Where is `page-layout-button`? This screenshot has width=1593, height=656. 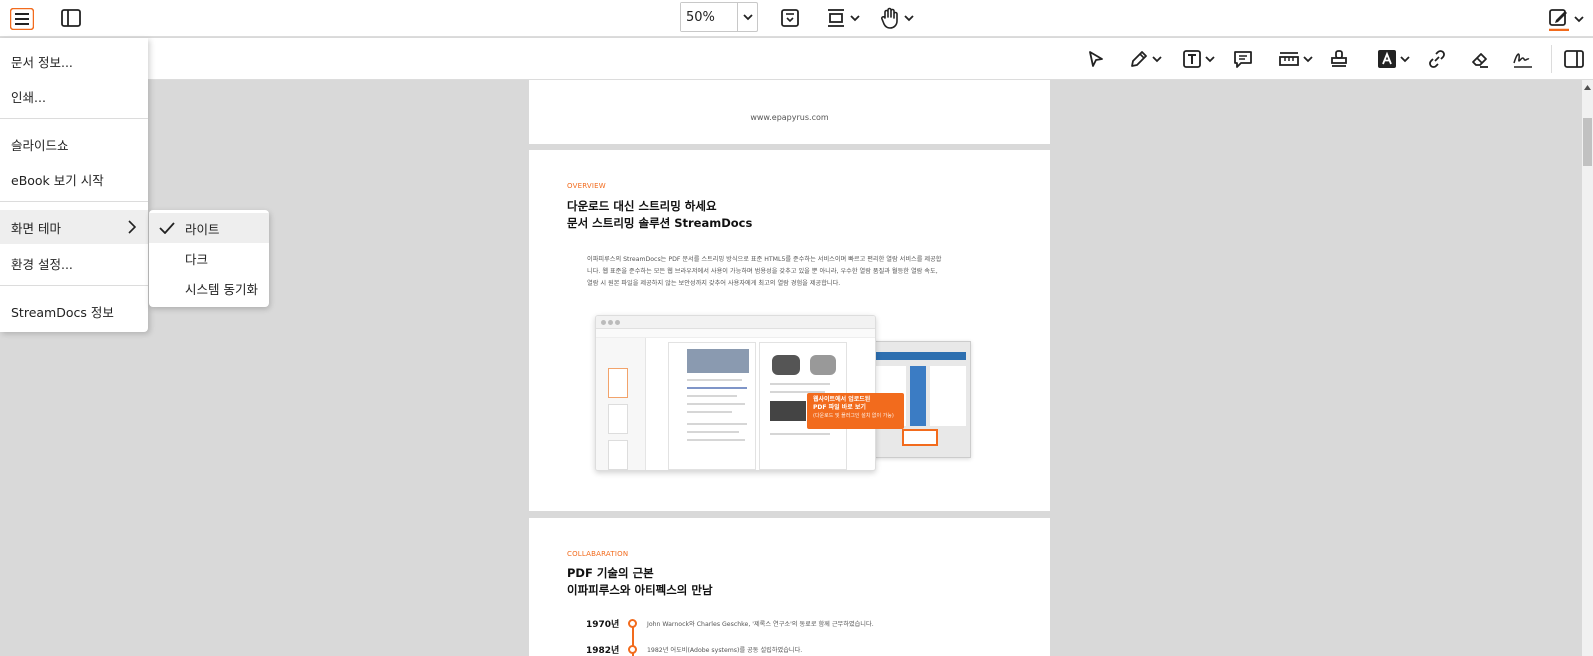
page-layout-button is located at coordinates (843, 18).